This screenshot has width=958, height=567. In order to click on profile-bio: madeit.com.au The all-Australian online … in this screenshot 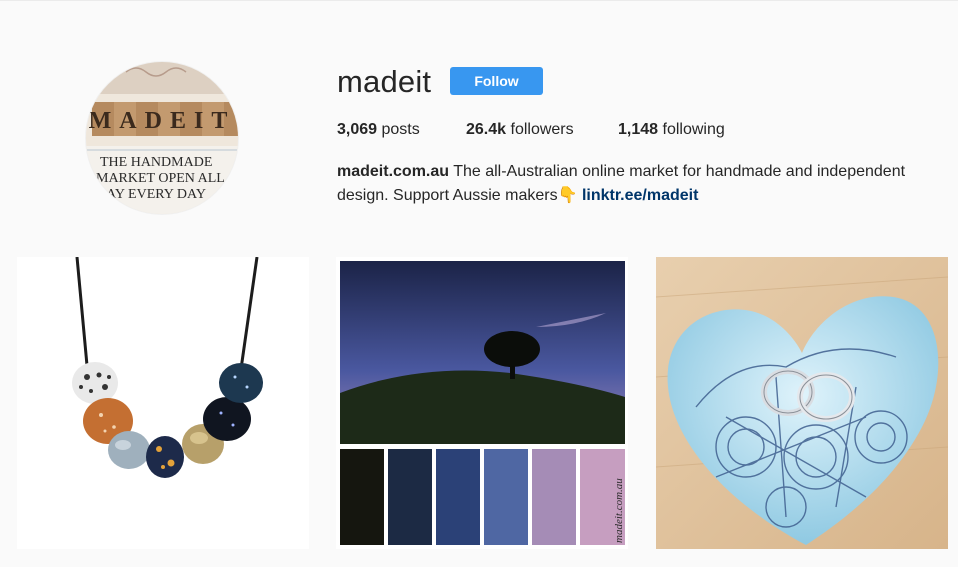, I will do `click(637, 184)`.